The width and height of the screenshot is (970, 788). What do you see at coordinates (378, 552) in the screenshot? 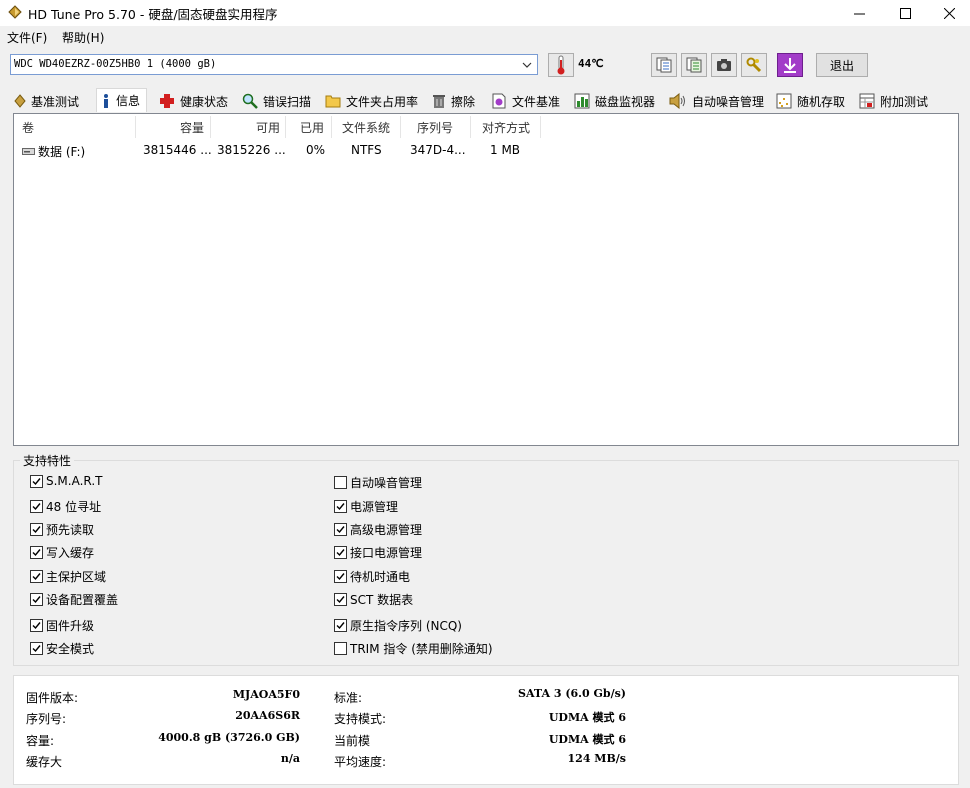
I see `feature-checkbox: 接口电源管理` at bounding box center [378, 552].